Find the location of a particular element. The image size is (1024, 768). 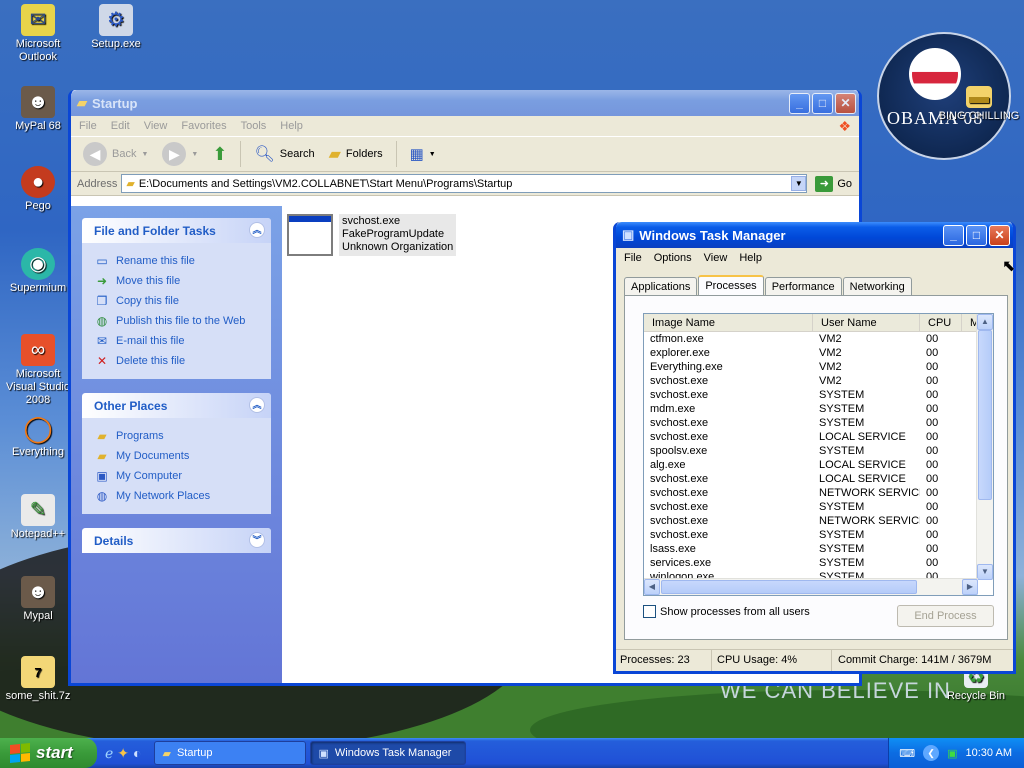

folders-button: ▰ Folders is located at coordinates (356, 154).